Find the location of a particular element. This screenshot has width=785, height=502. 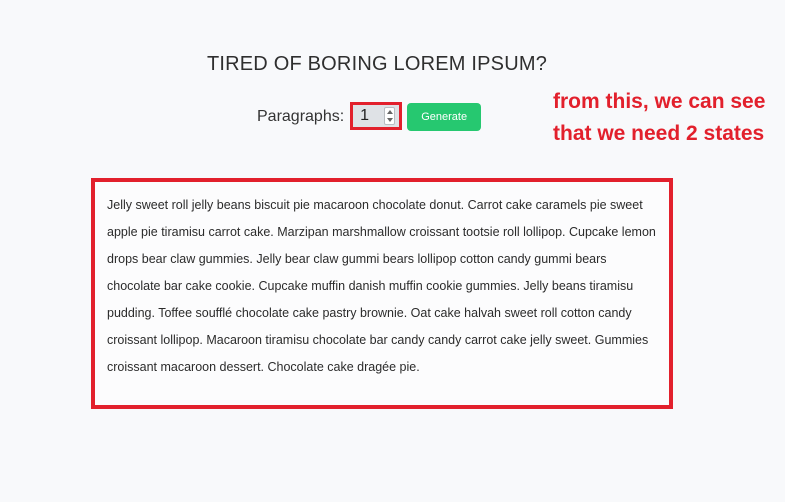

spin-down-icon is located at coordinates (389, 120).